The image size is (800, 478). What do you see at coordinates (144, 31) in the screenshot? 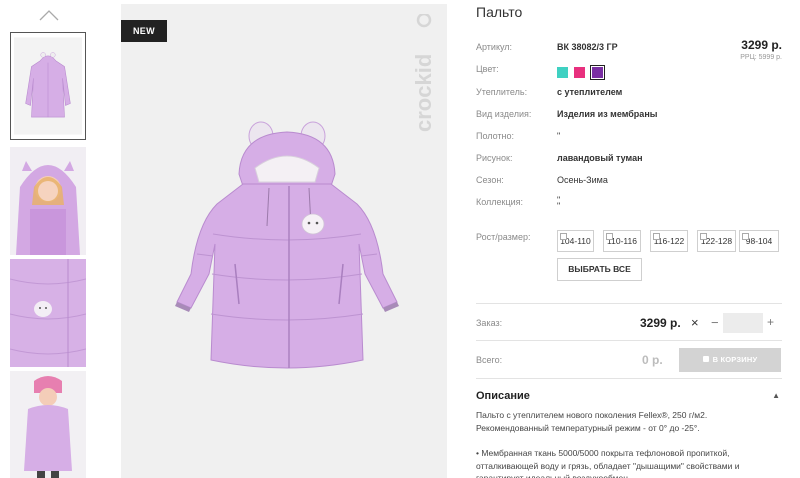
I see `new-badge: NEW` at bounding box center [144, 31].